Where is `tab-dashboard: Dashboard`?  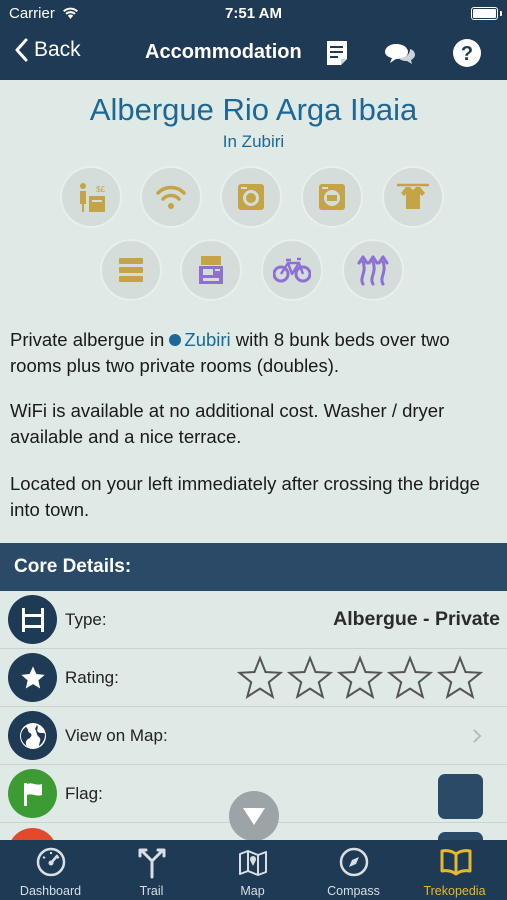
tab-dashboard: Dashboard is located at coordinates (50, 870).